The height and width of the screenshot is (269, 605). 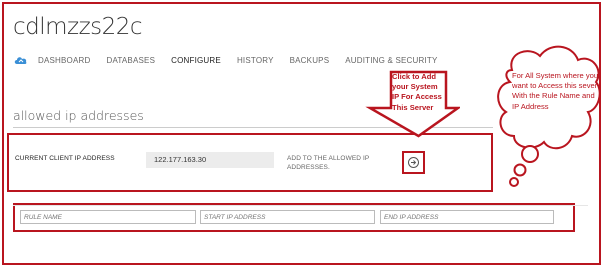 What do you see at coordinates (108, 217) in the screenshot?
I see `rule-name-input` at bounding box center [108, 217].